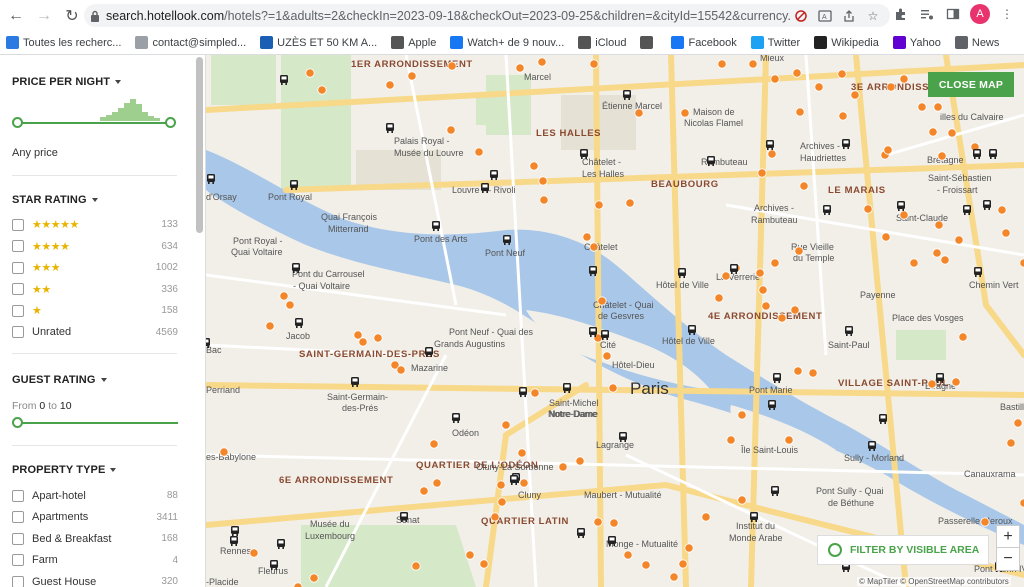 Image resolution: width=1024 pixels, height=587 pixels. What do you see at coordinates (1008, 537) in the screenshot?
I see `zoom-in-button: +` at bounding box center [1008, 537].